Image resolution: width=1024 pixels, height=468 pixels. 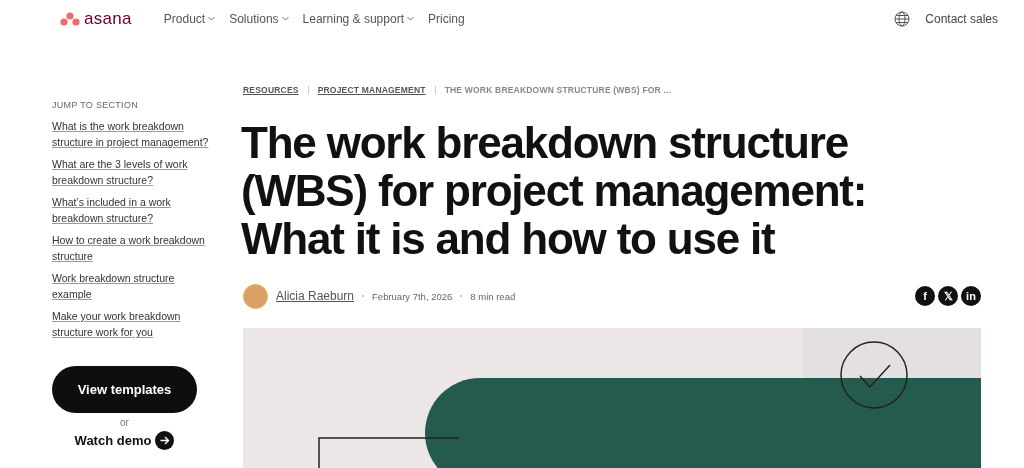 I want to click on read-time: 8 min read, so click(x=493, y=296).